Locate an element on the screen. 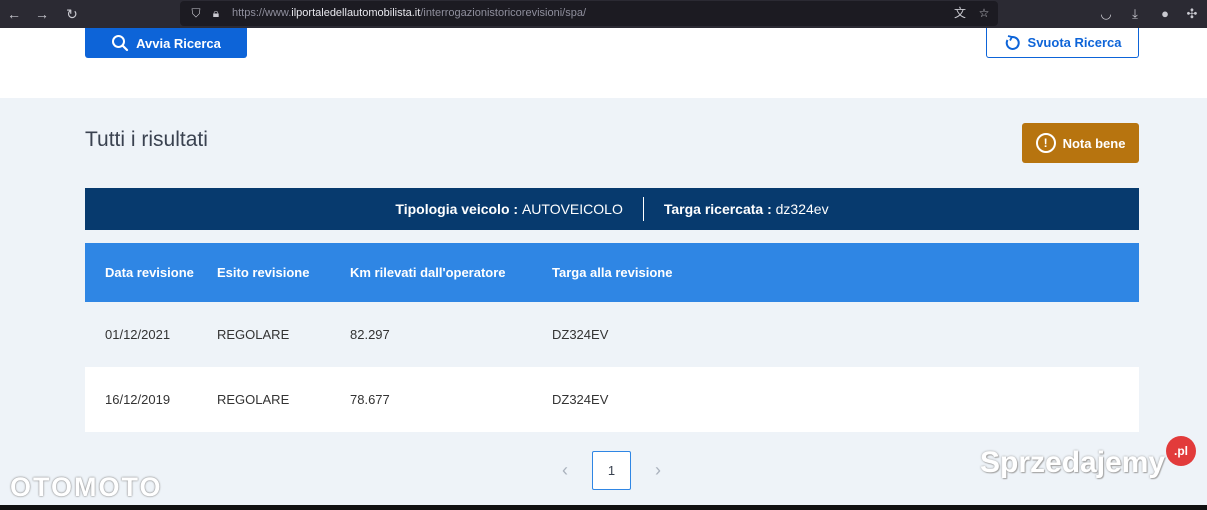 The width and height of the screenshot is (1207, 510). bookmark-star-icon: ☆ is located at coordinates (984, 13).